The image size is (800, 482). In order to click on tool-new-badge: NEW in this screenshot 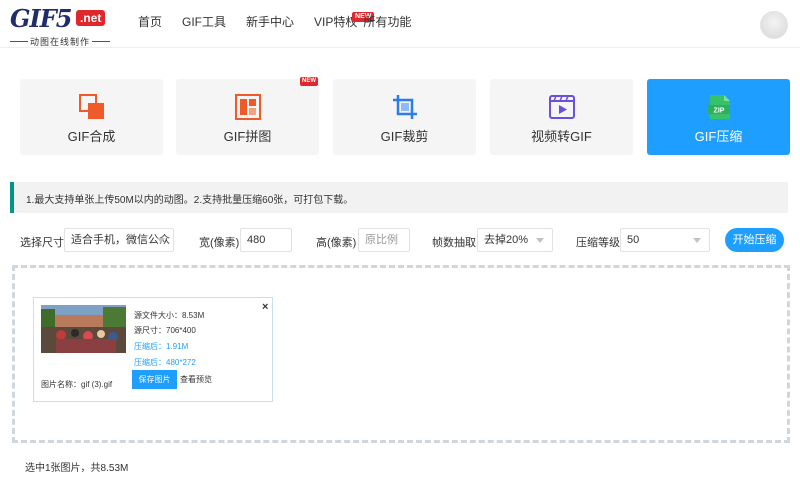, I will do `click(309, 81)`.